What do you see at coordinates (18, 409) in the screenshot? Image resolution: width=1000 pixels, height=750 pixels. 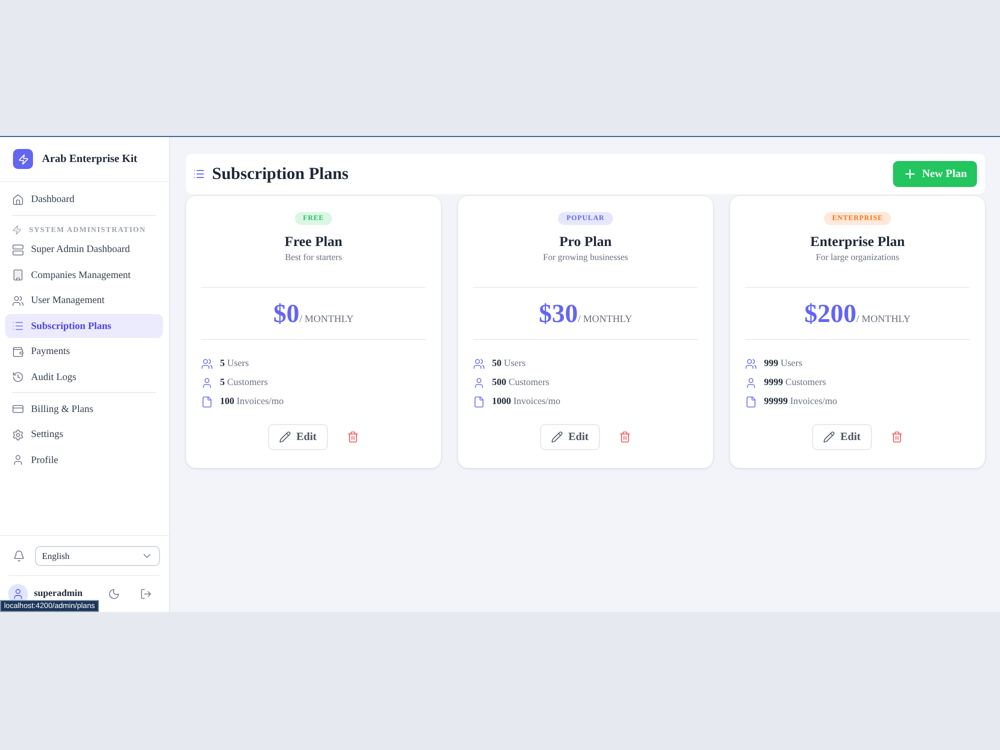 I see `credit-card-icon` at bounding box center [18, 409].